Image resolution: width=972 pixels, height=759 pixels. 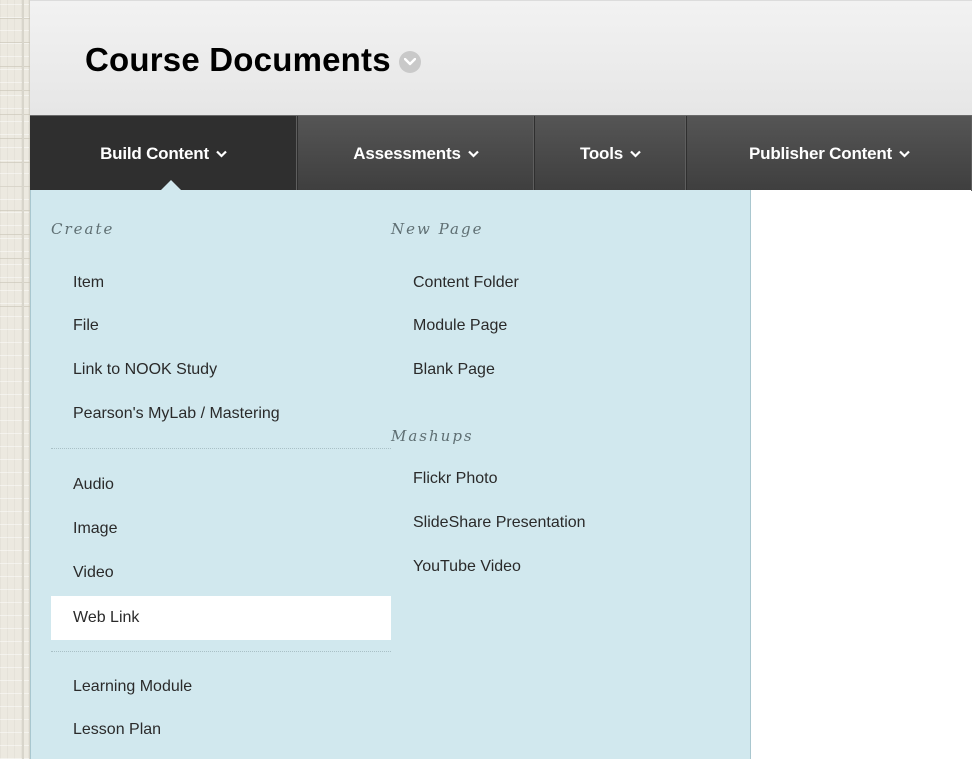 What do you see at coordinates (576, 479) in the screenshot?
I see `menu-item-flickr-photo: Flickr Photo` at bounding box center [576, 479].